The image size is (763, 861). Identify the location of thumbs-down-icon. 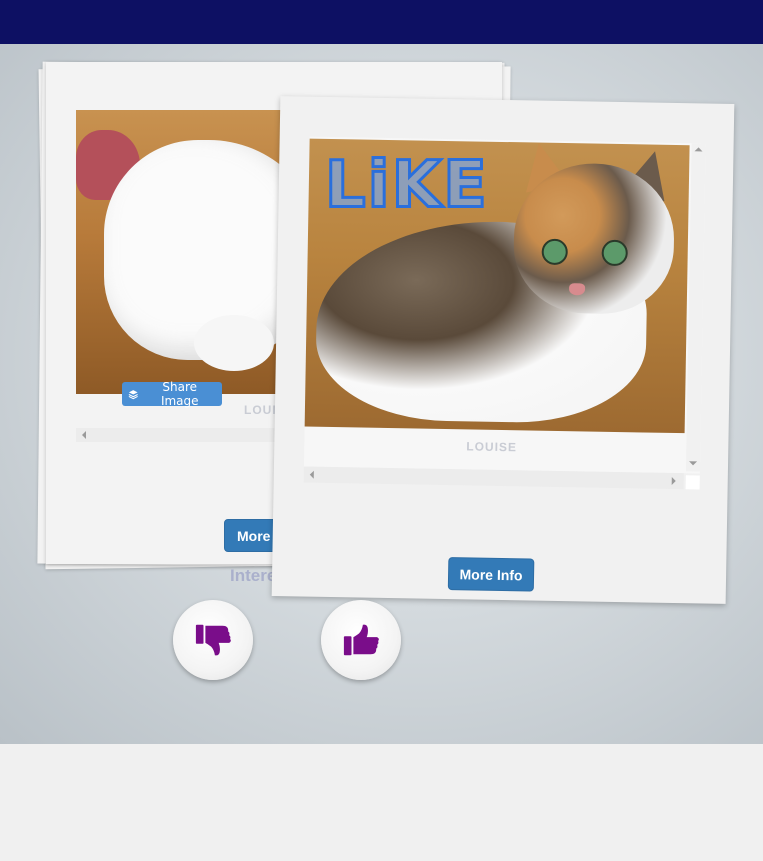
(213, 640).